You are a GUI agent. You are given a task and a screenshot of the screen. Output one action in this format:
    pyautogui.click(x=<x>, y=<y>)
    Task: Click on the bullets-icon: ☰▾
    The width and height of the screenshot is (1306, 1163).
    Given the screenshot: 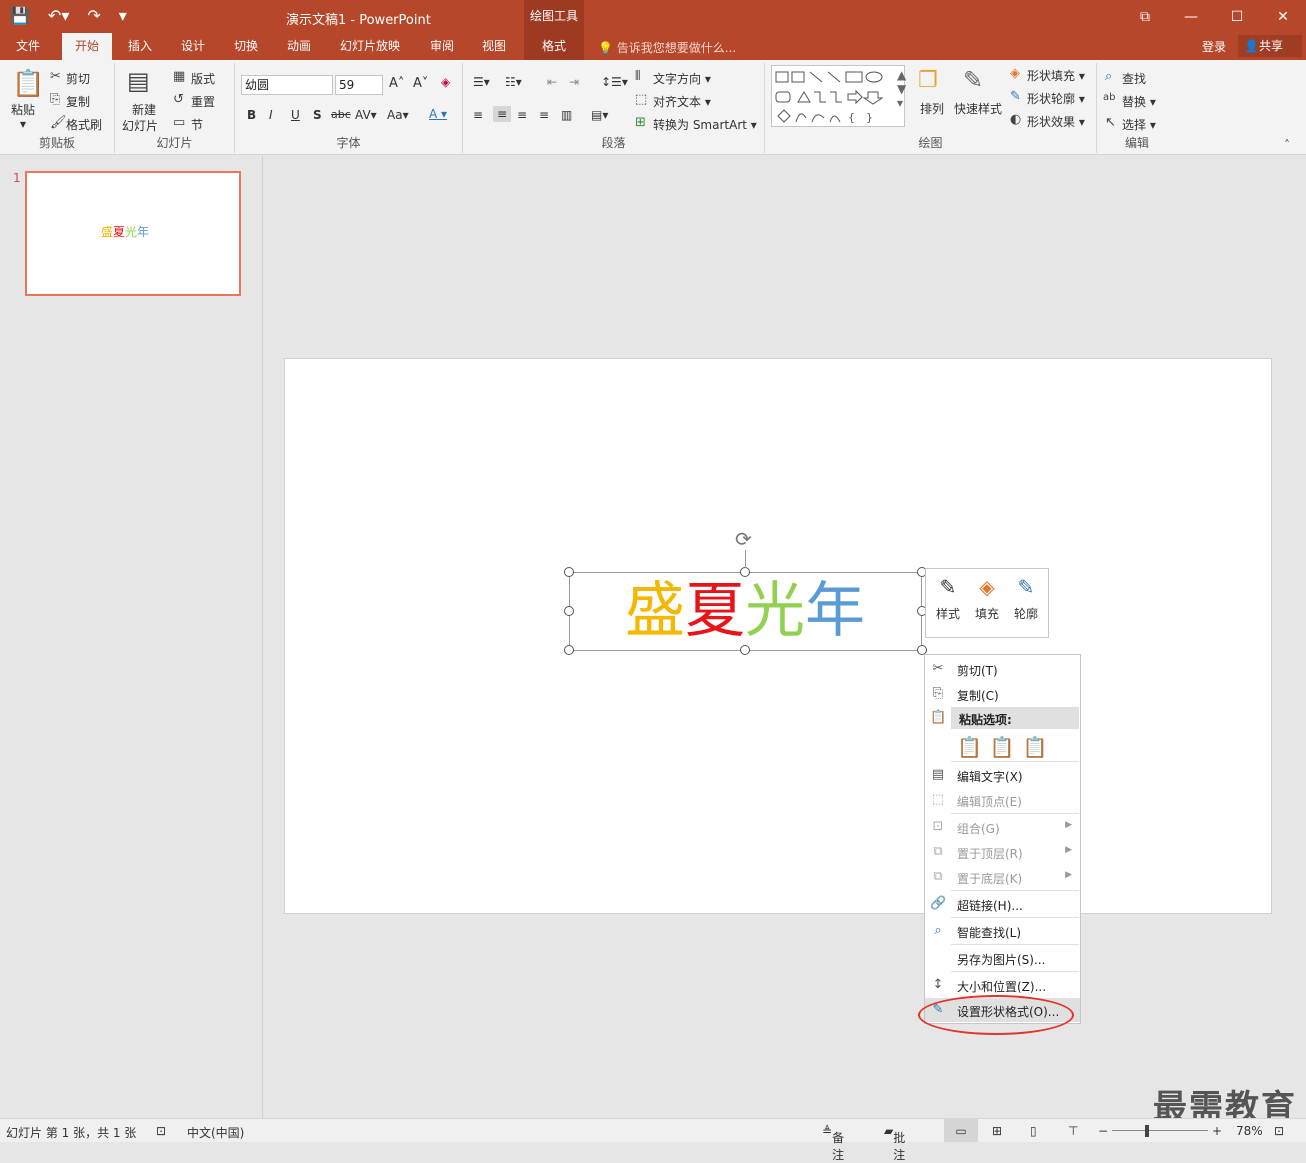 What is the action you would take?
    pyautogui.click(x=481, y=82)
    